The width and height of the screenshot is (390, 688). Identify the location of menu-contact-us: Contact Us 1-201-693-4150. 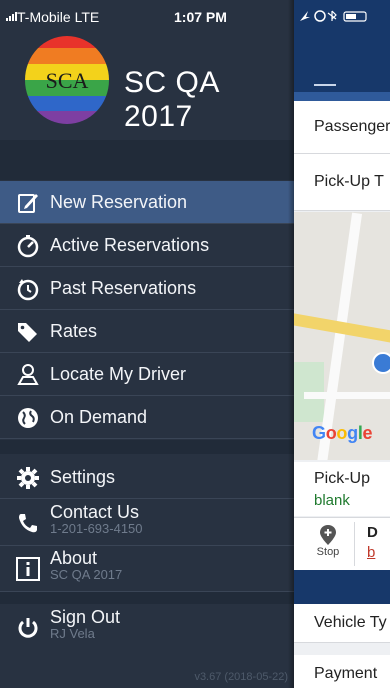
(147, 522).